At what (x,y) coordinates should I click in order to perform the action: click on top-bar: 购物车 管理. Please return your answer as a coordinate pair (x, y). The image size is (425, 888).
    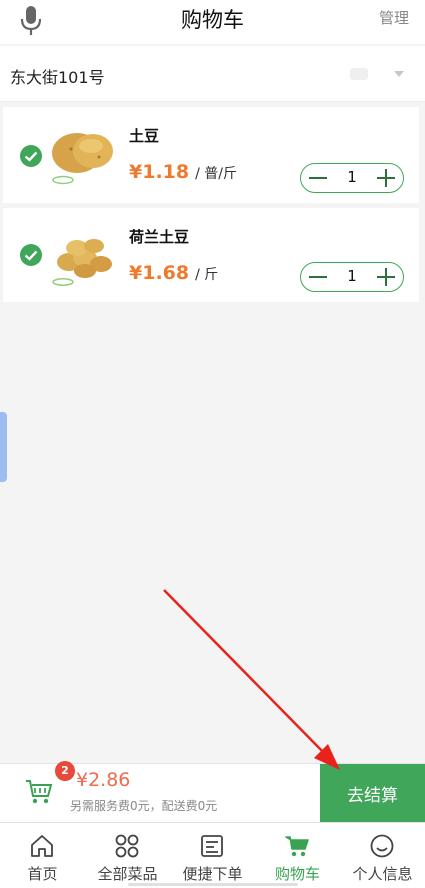
    Looking at the image, I should click on (212, 22).